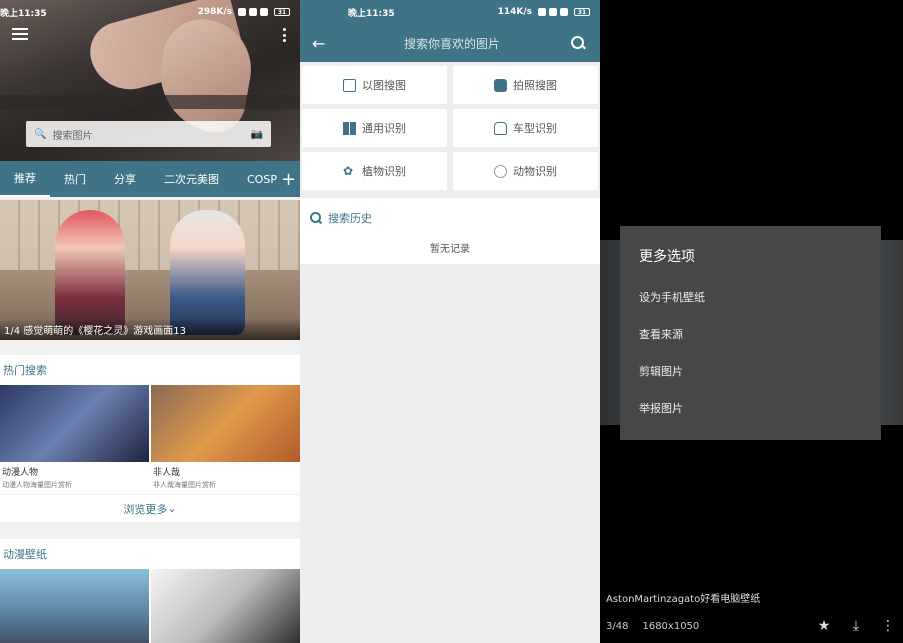  I want to click on network-speed: 298K/s, so click(214, 12).